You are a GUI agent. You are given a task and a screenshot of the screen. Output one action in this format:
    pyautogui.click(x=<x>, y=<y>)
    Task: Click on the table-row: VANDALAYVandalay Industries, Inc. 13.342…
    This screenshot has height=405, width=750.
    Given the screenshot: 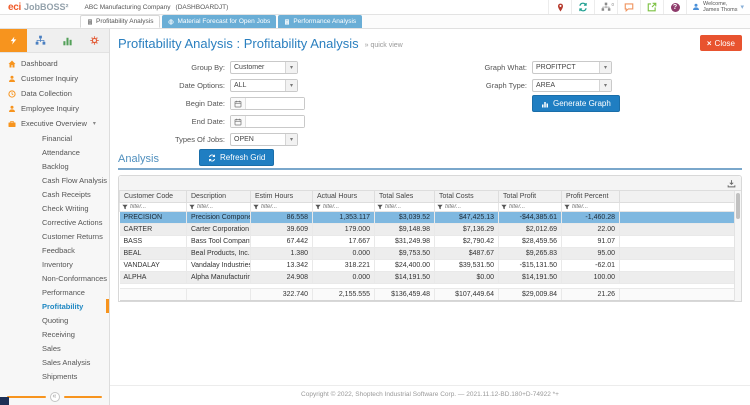 What is the action you would take?
    pyautogui.click(x=430, y=265)
    